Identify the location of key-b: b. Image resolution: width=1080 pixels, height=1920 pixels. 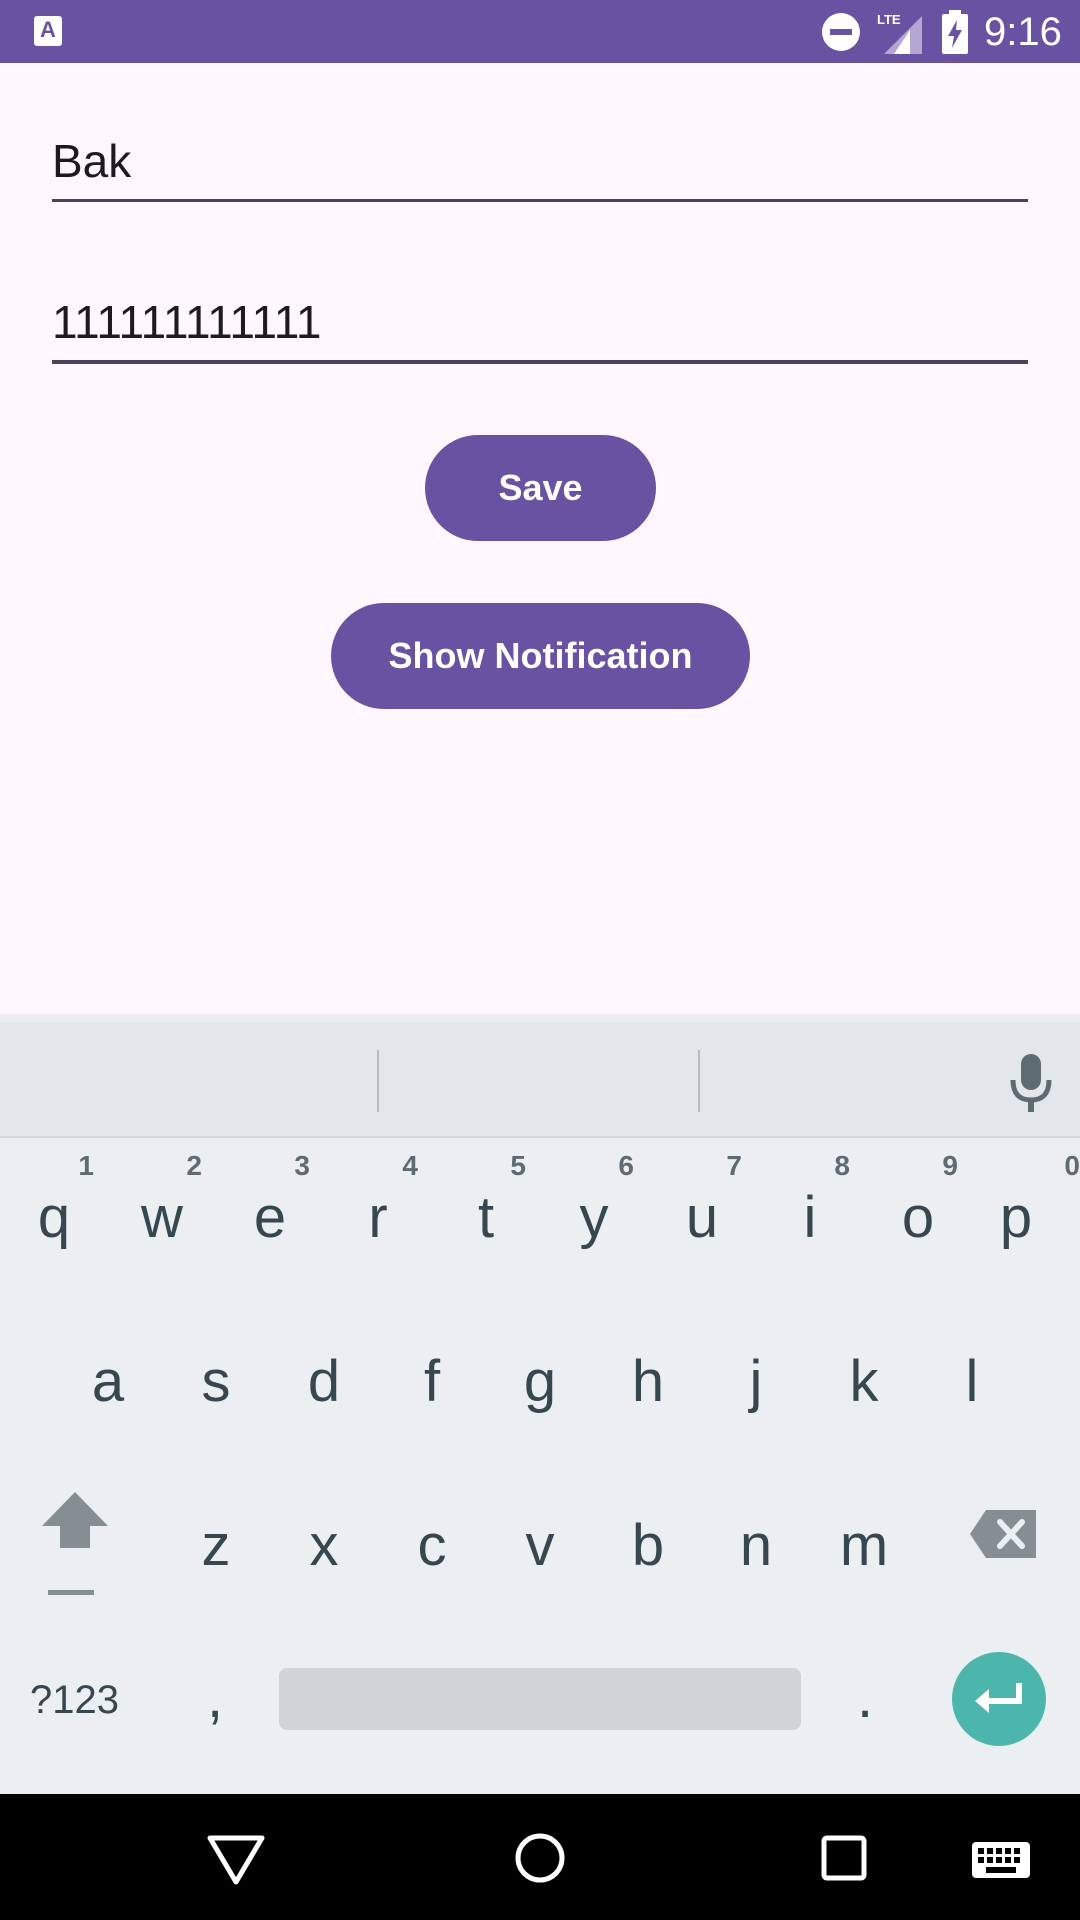
(648, 1535).